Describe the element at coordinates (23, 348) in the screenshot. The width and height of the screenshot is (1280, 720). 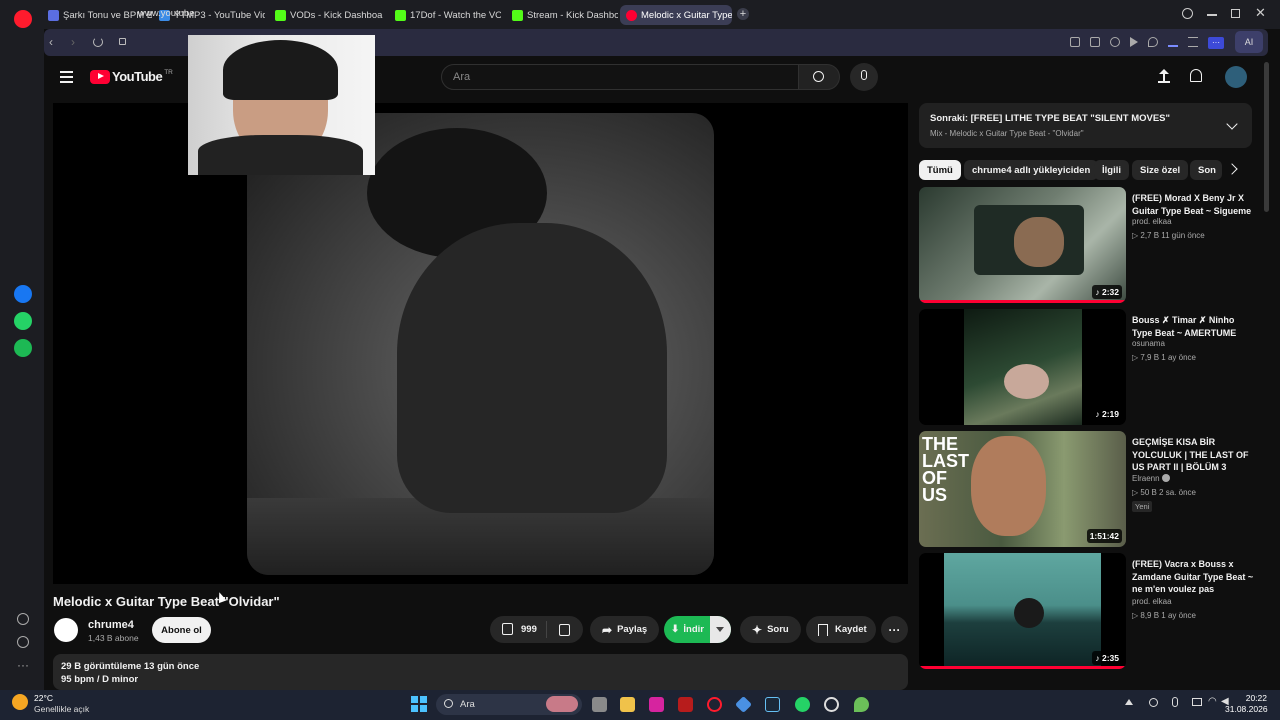
I see `spotify-icon` at that location.